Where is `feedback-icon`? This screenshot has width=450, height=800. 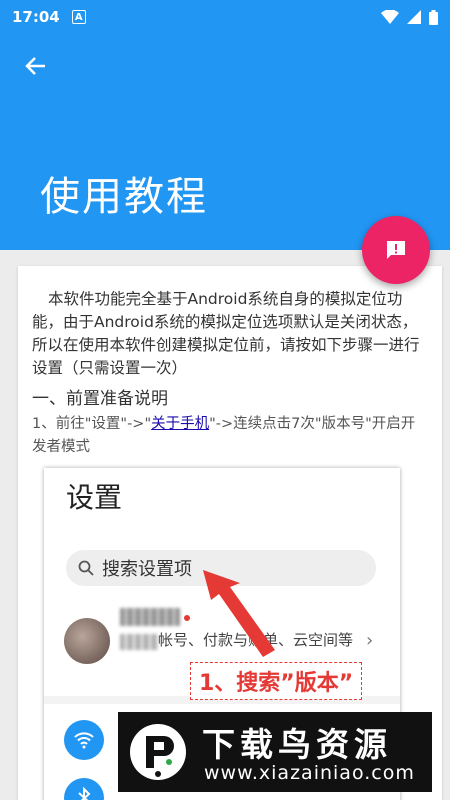 feedback-icon is located at coordinates (396, 250).